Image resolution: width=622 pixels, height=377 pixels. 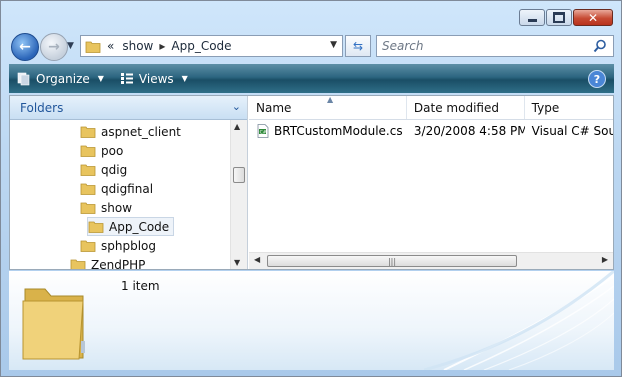 I want to click on refresh-icon: ⇆, so click(x=358, y=46).